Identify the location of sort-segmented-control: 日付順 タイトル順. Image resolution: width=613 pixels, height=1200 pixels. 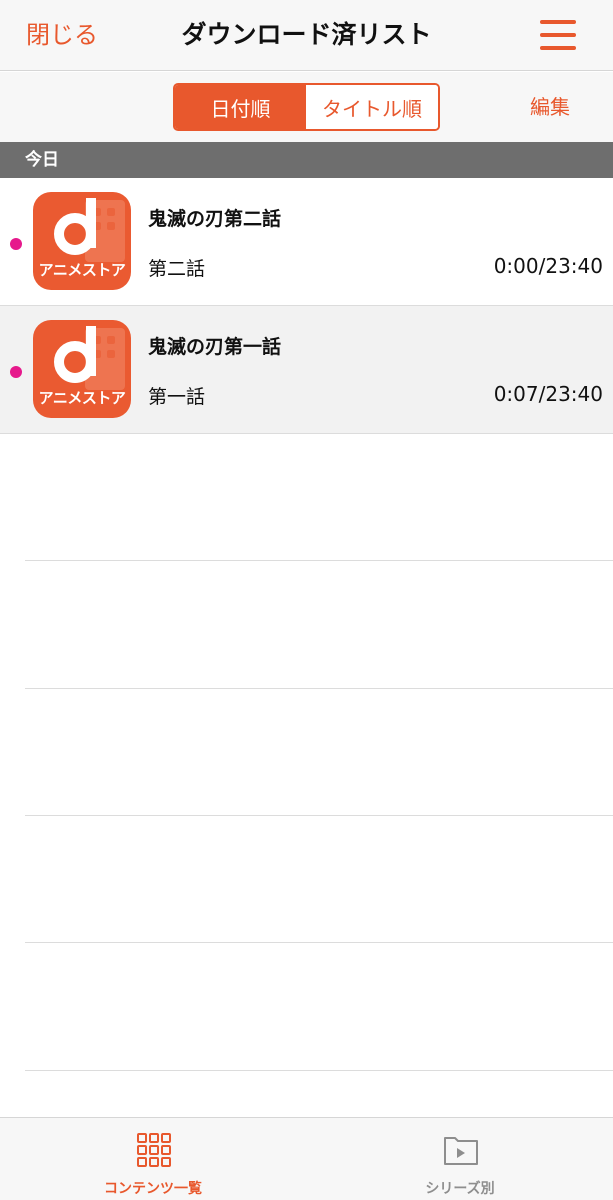
(306, 107).